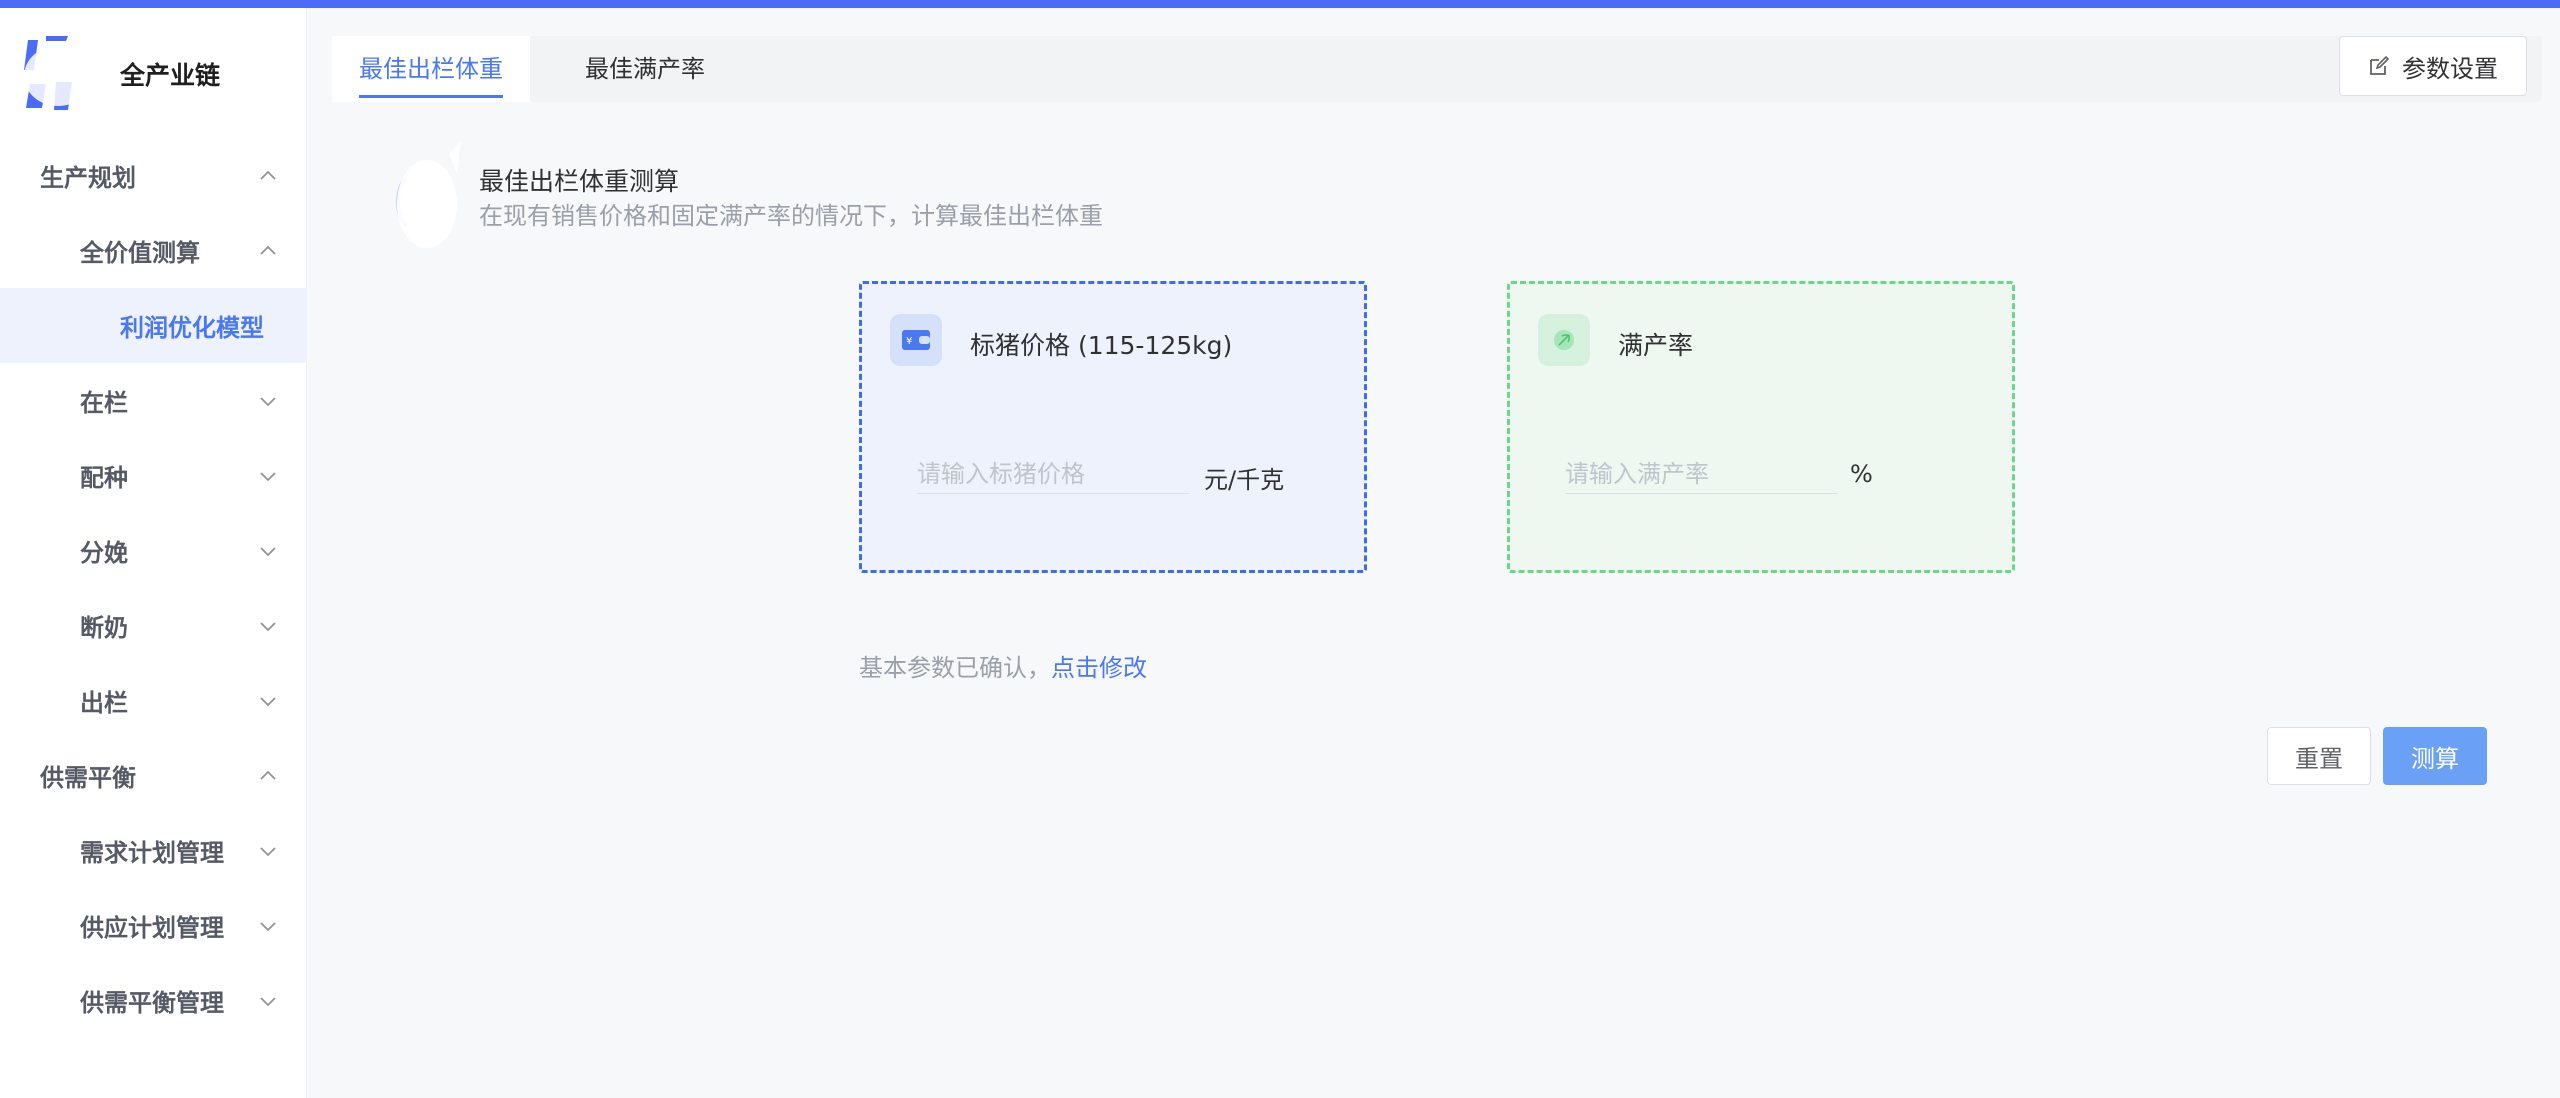  What do you see at coordinates (1861, 474) in the screenshot?
I see `capacity-rate-unit: %` at bounding box center [1861, 474].